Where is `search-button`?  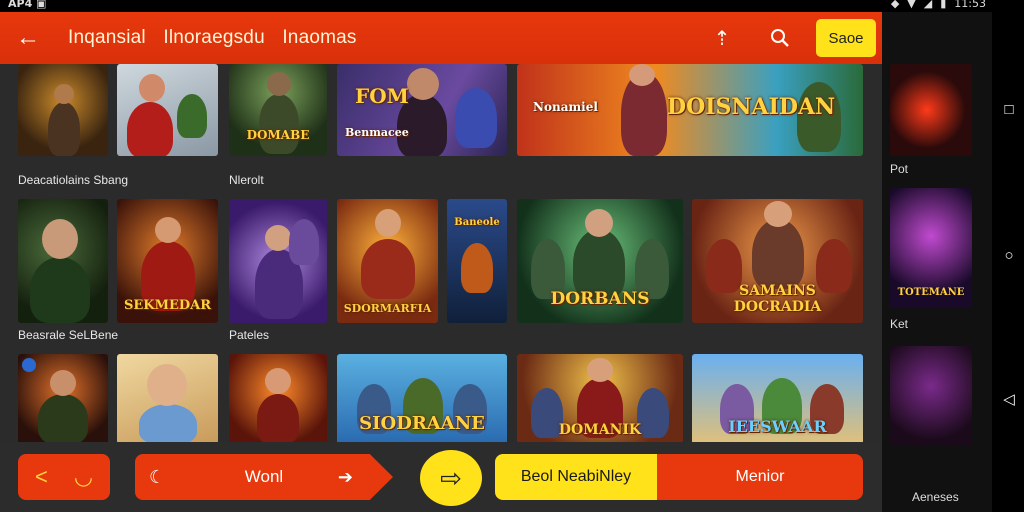 search-button is located at coordinates (780, 38).